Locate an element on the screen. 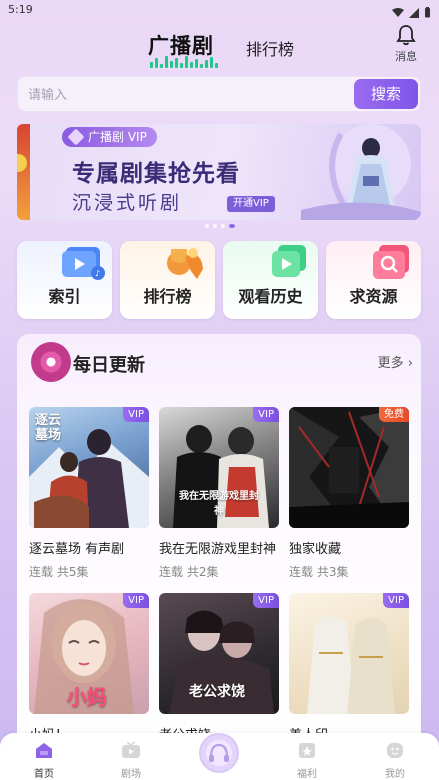  more-link: 更多 › is located at coordinates (395, 361).